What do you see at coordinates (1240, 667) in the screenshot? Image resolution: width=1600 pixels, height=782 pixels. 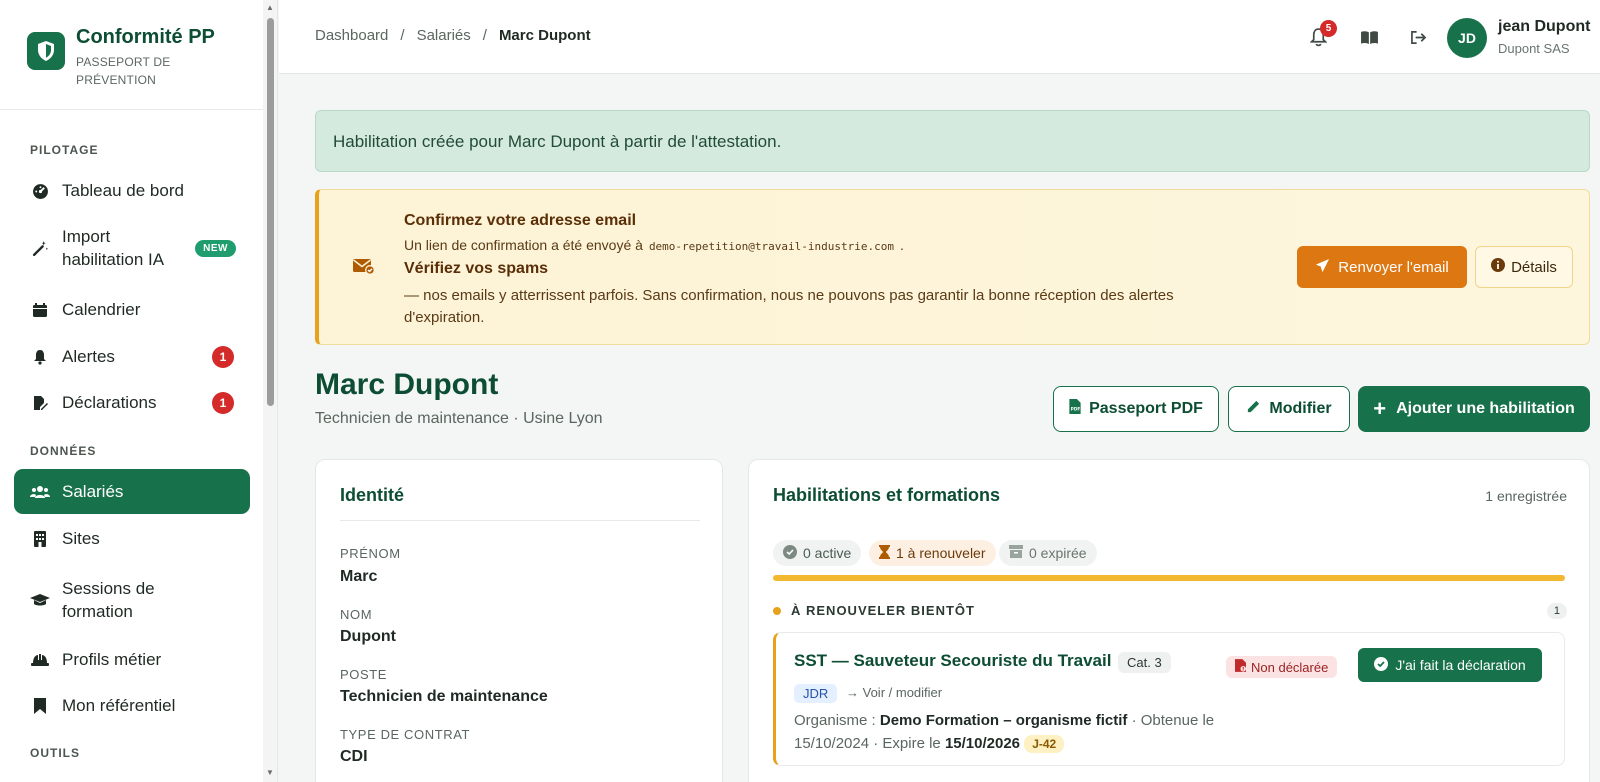 I see `file-alert-icon` at bounding box center [1240, 667].